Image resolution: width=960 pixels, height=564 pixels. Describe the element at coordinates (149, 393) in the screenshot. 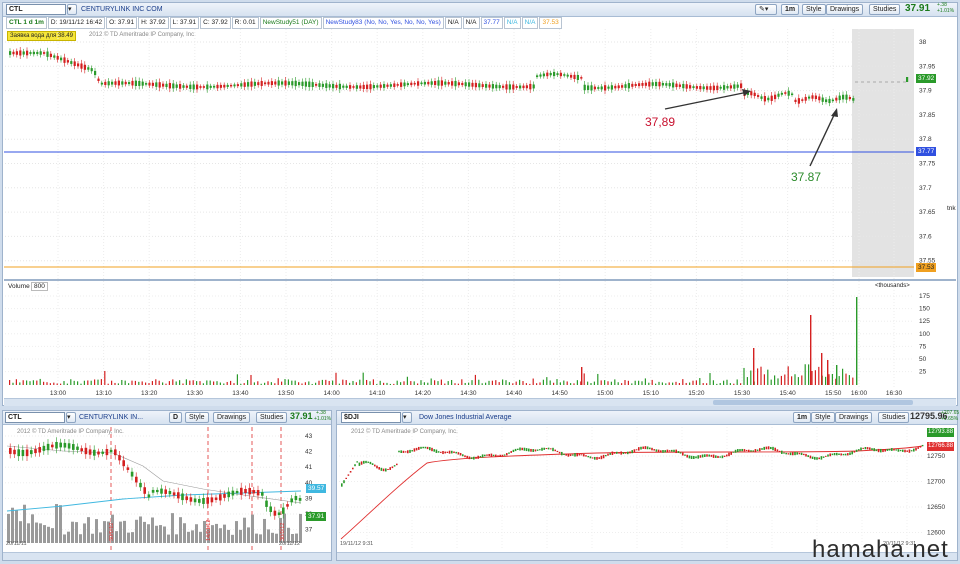

I see `time-tick-label: 13:20` at that location.